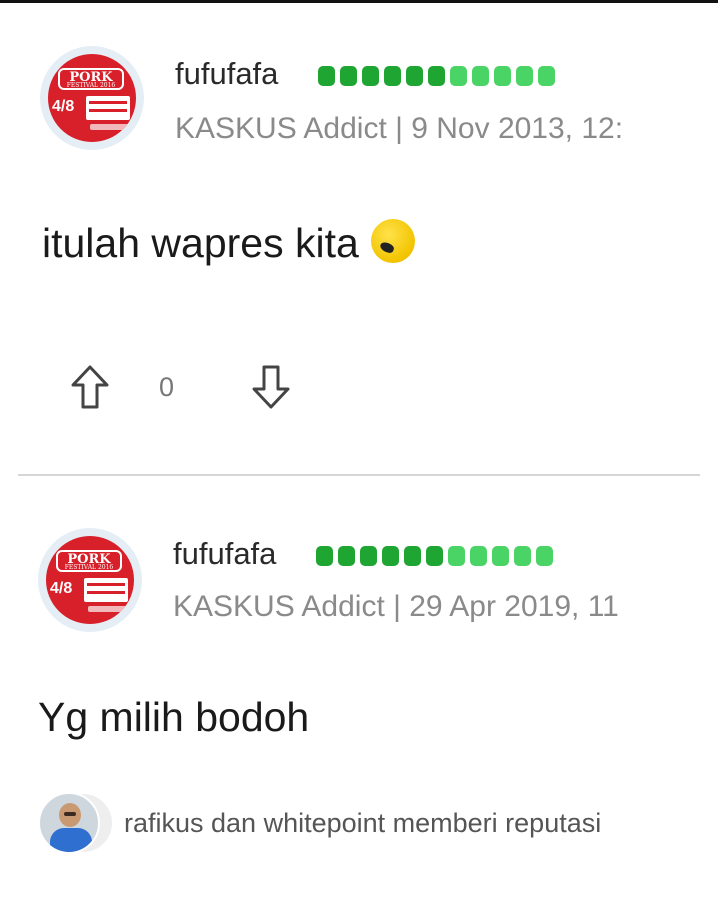 The image size is (718, 897). I want to click on vote-bar: 0, so click(180, 387).